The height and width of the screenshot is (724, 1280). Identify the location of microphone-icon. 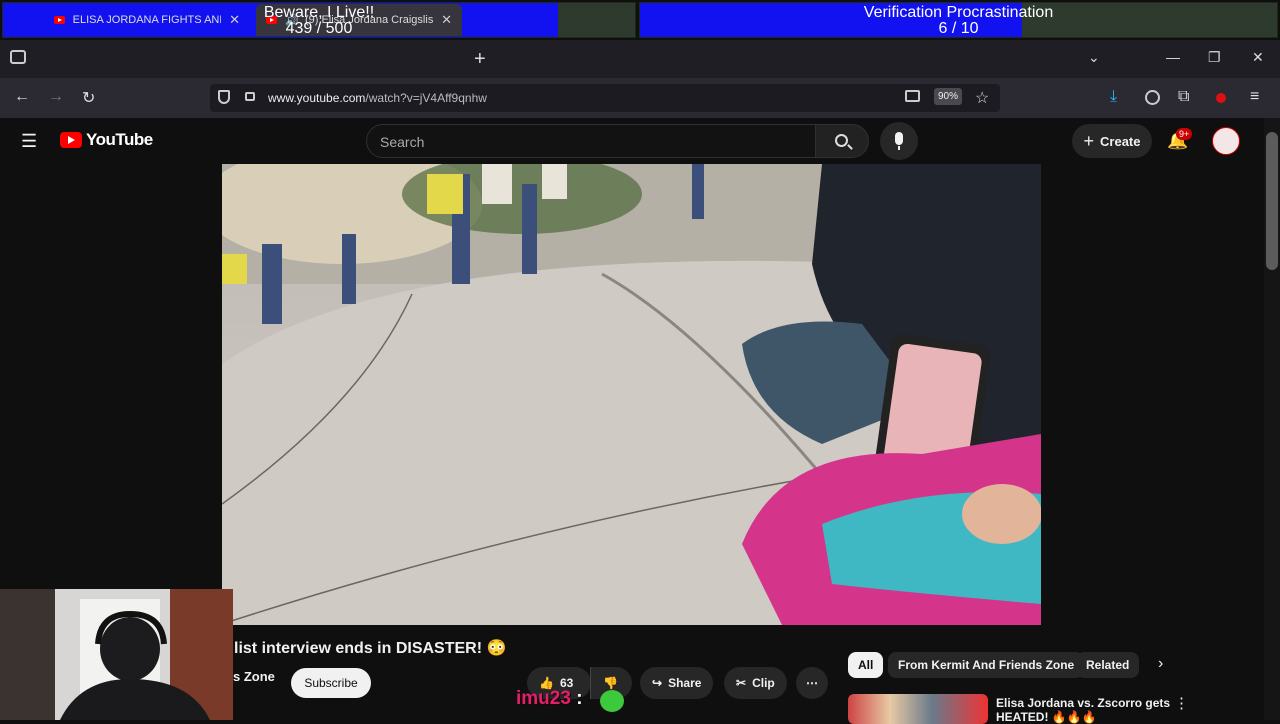
(899, 138).